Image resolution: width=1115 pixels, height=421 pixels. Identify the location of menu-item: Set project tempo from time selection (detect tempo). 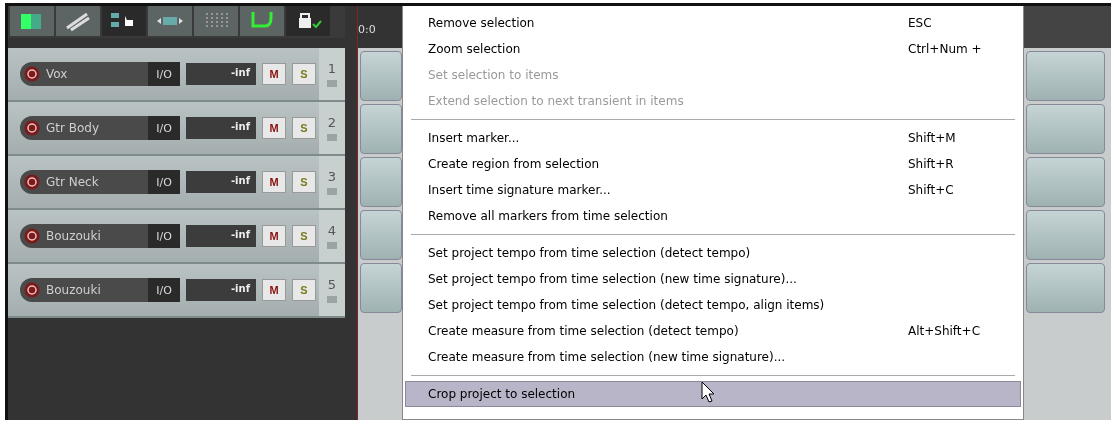
(713, 253).